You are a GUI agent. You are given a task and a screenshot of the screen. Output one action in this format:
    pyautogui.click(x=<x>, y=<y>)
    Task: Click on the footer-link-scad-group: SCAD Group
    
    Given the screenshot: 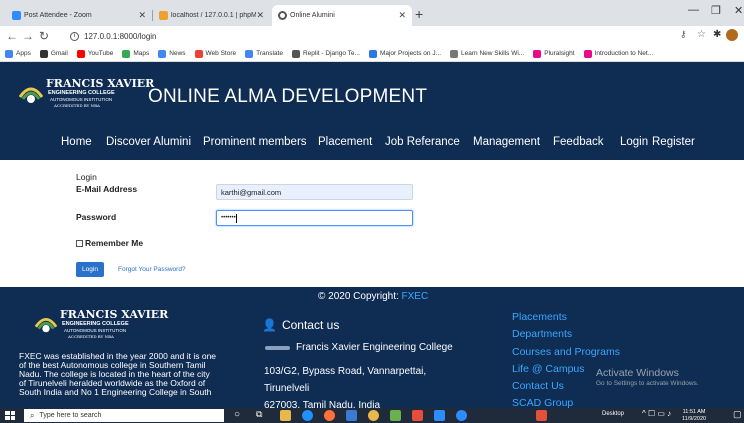 What is the action you would take?
    pyautogui.click(x=542, y=402)
    